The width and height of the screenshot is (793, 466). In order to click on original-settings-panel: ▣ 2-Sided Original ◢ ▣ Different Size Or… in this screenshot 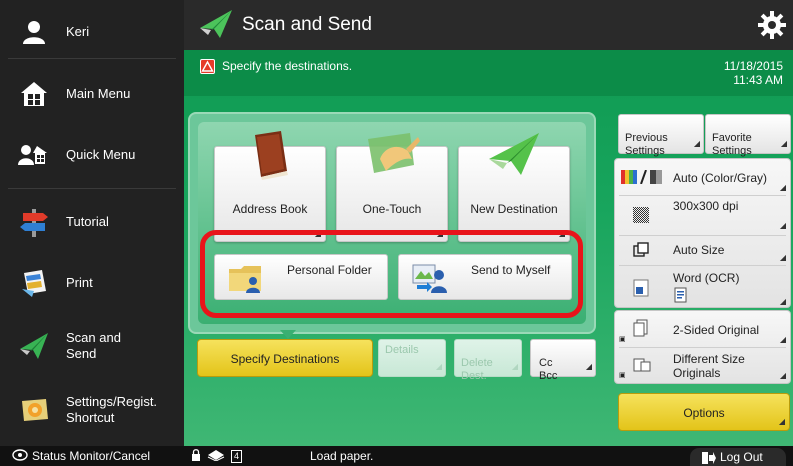, I will do `click(702, 347)`.